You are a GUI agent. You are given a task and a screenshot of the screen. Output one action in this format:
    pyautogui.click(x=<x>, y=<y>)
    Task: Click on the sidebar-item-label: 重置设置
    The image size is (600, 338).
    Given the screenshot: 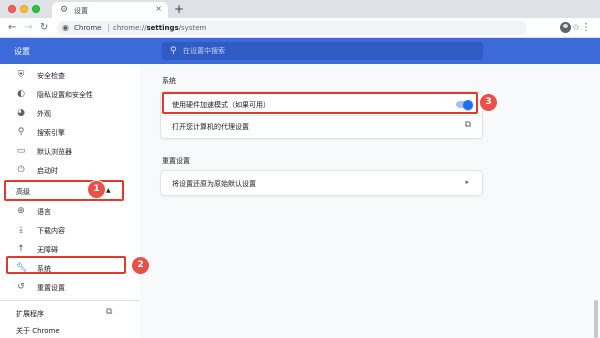 What is the action you would take?
    pyautogui.click(x=51, y=288)
    